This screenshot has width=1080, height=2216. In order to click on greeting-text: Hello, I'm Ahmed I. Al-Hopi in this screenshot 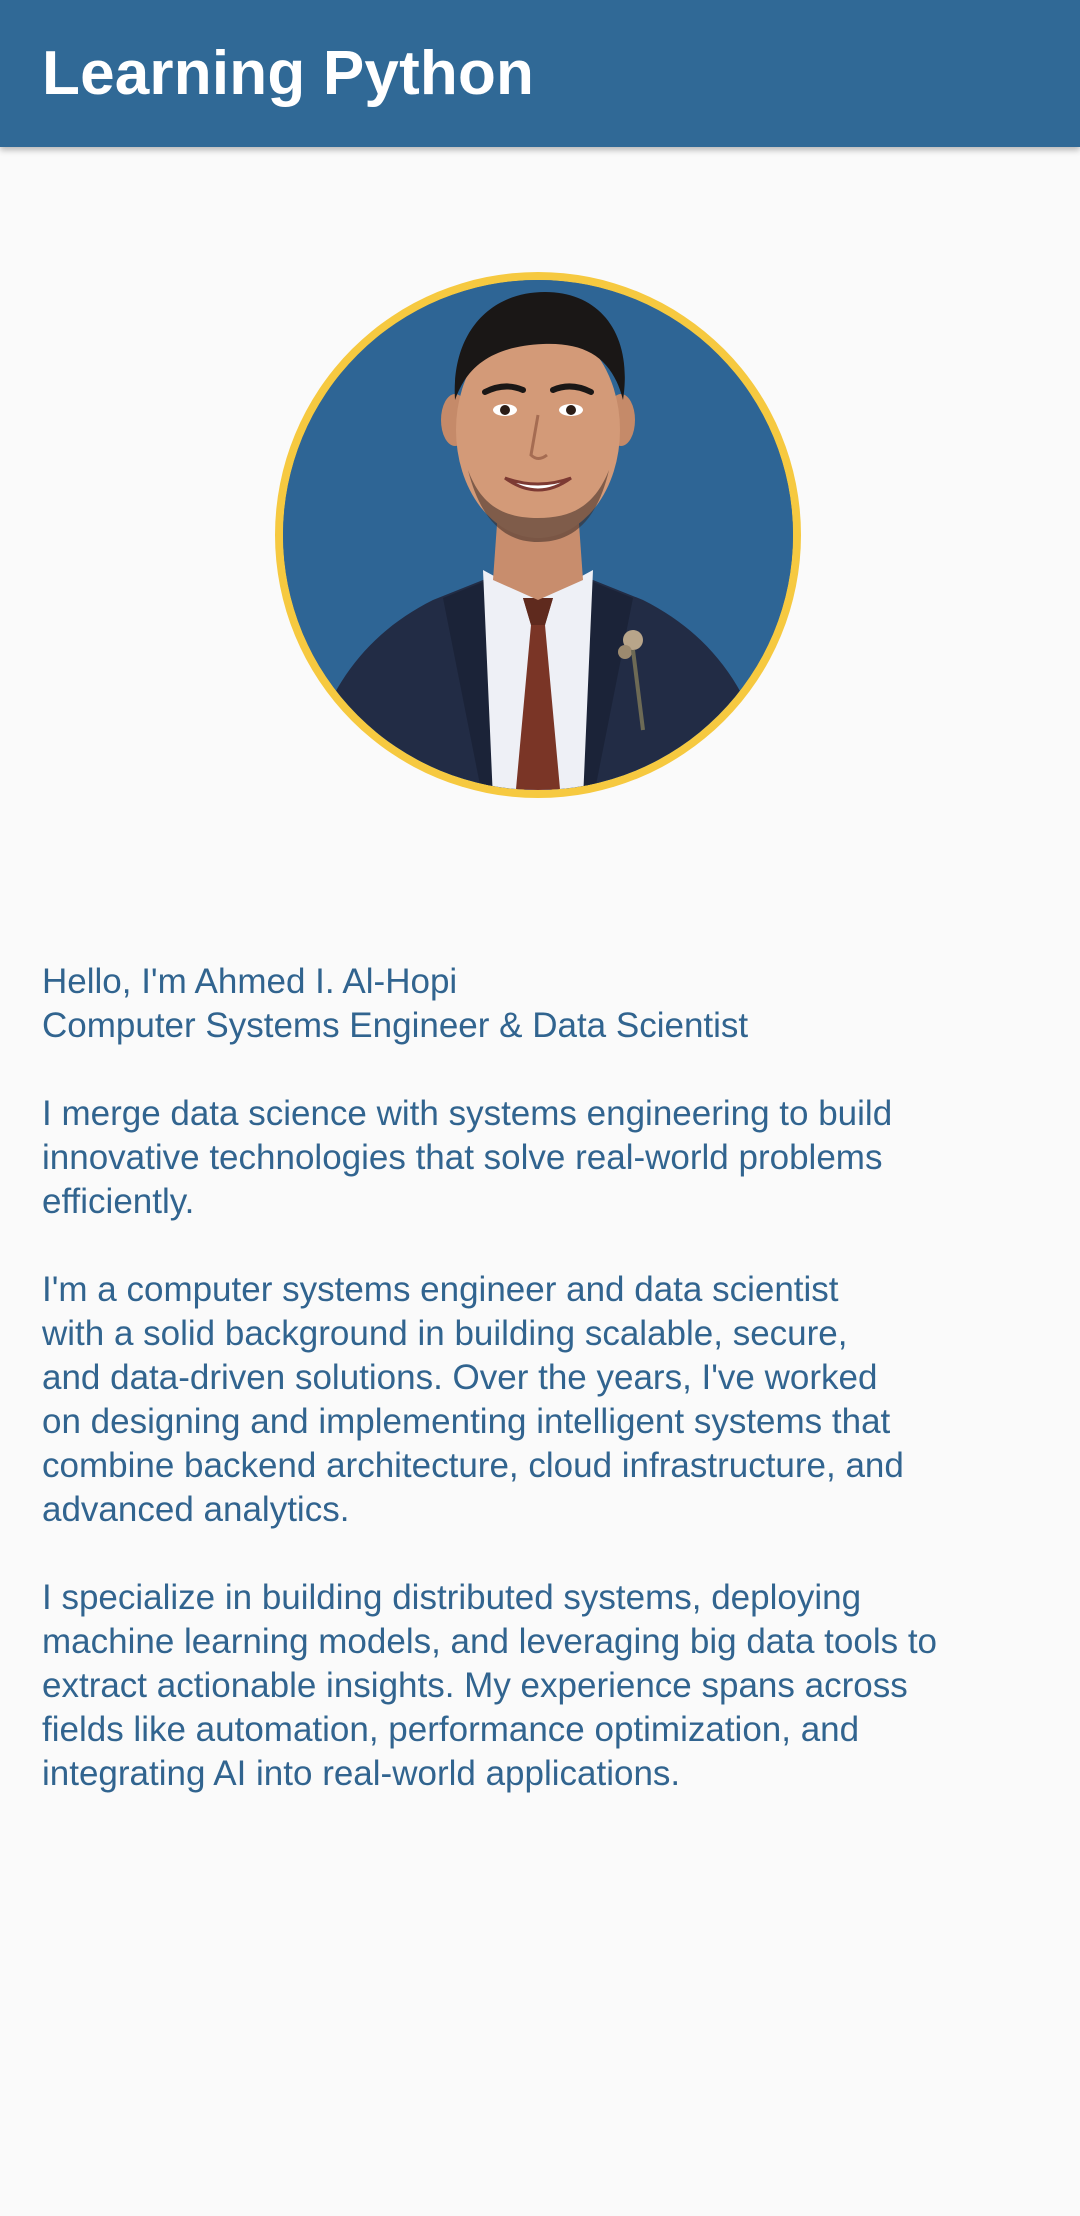, I will do `click(250, 981)`.